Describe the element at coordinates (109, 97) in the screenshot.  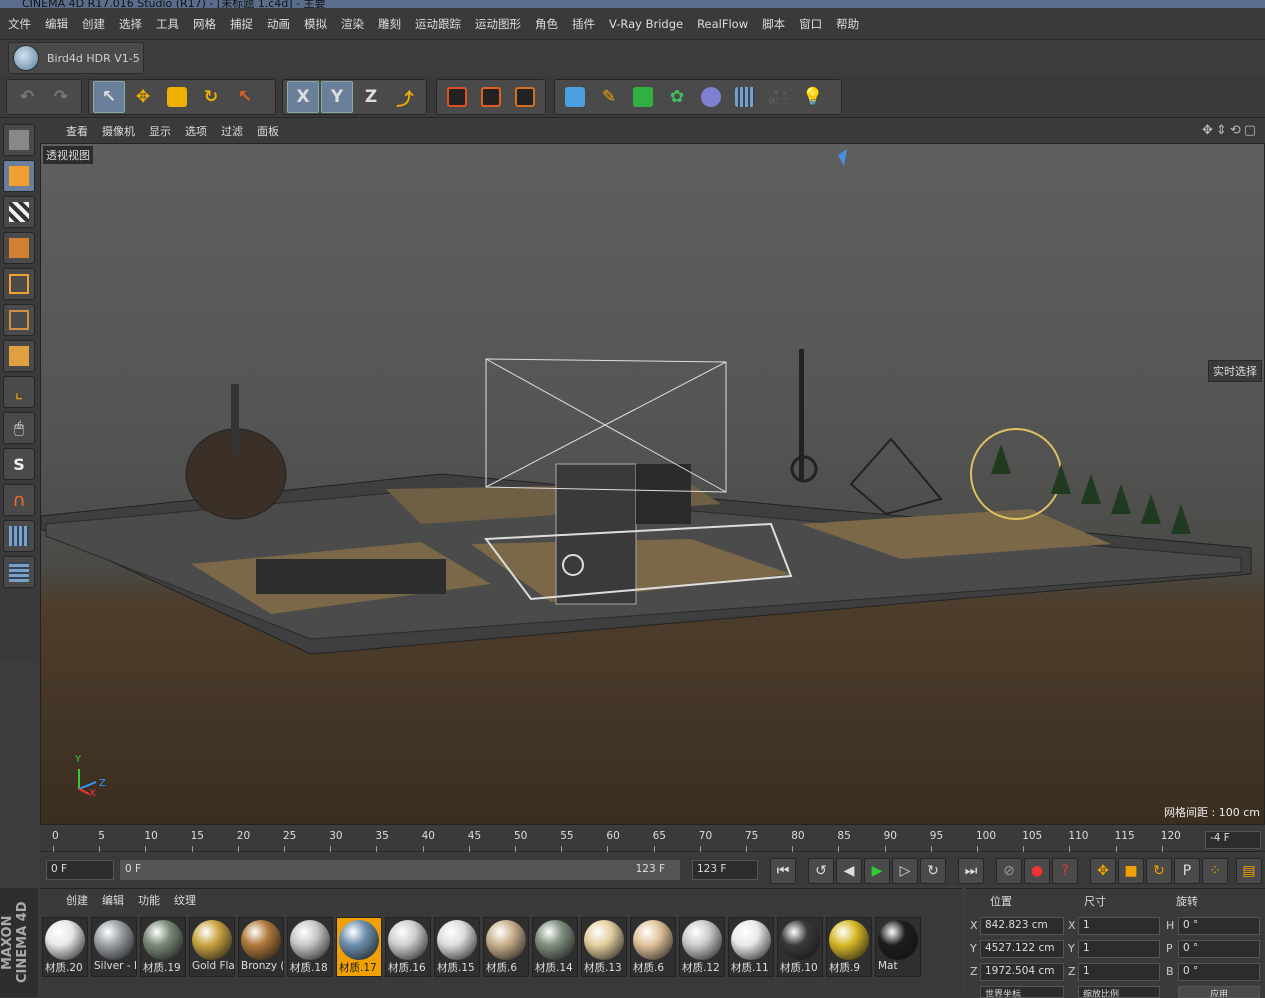
I see `select-cursor-icon: ↖` at that location.